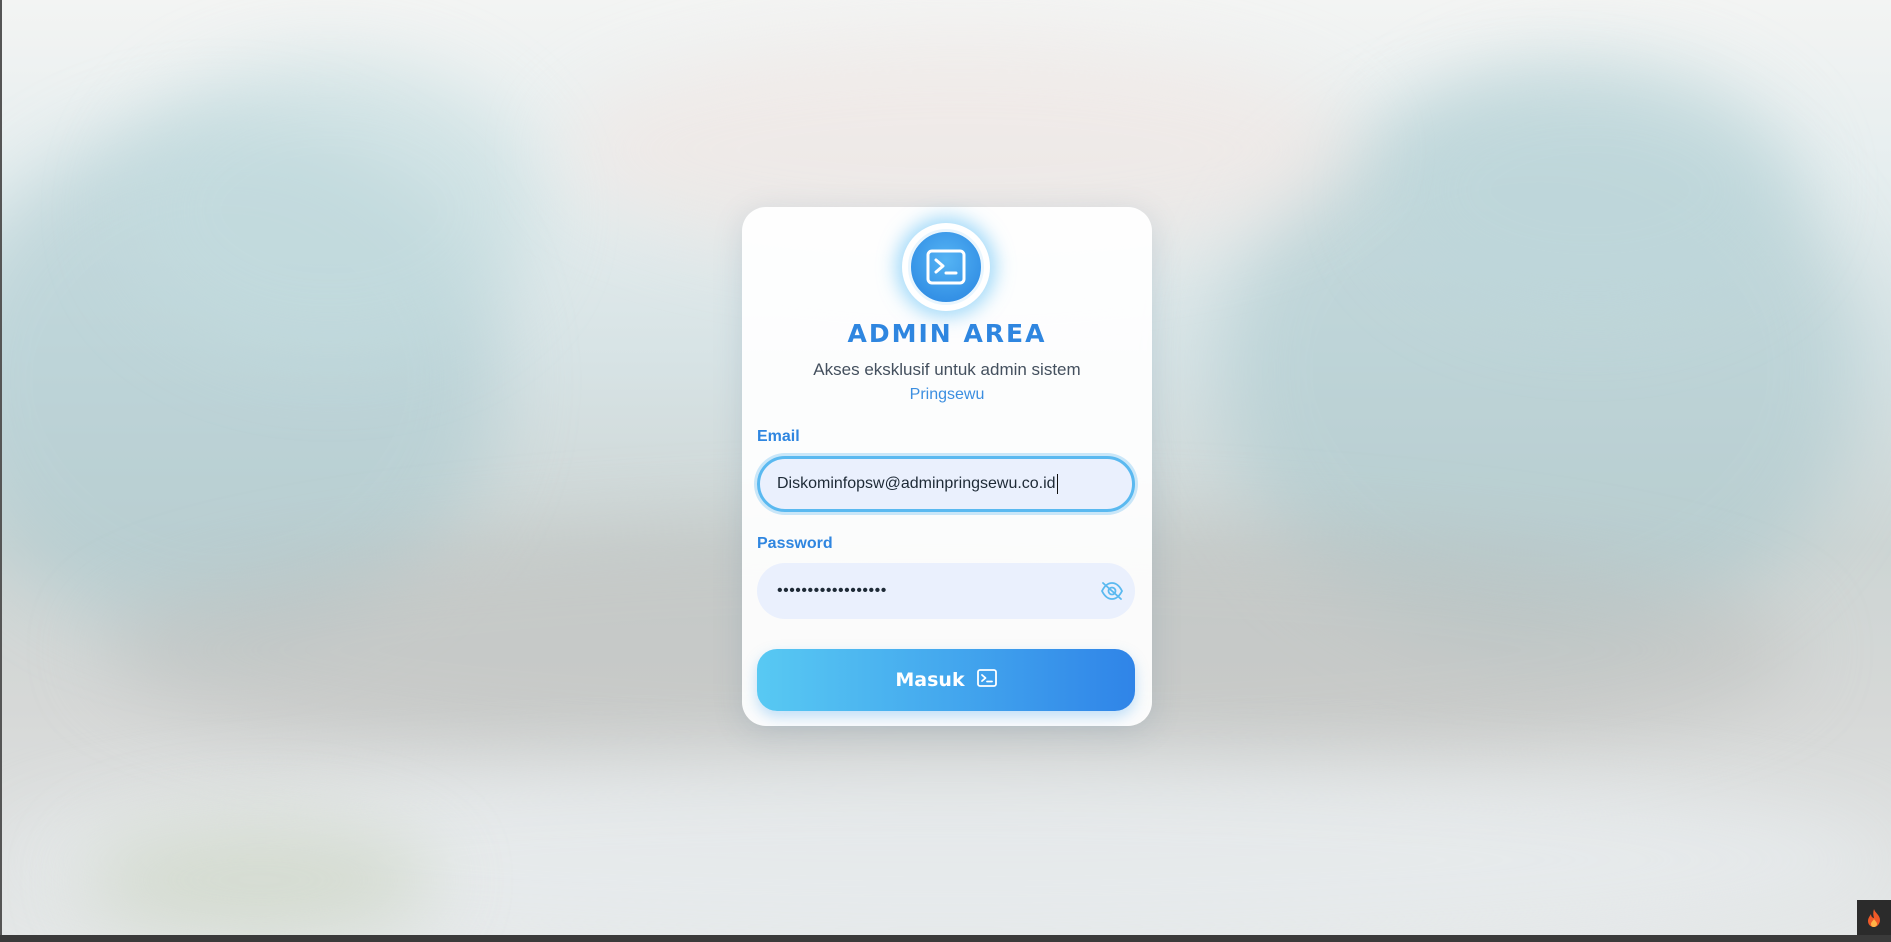 This screenshot has height=942, width=1891. What do you see at coordinates (1, 471) in the screenshot?
I see `window-edge` at bounding box center [1, 471].